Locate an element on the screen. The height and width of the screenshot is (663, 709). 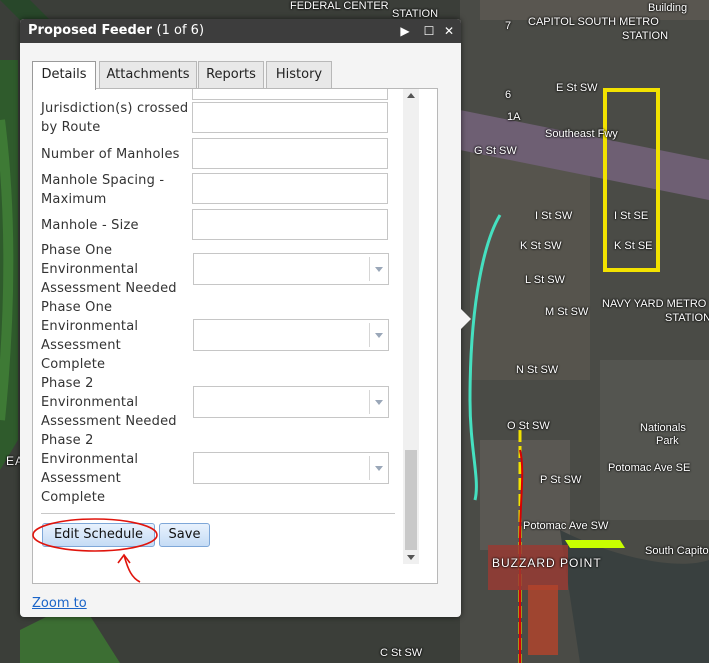
tab-details: Details is located at coordinates (64, 75).